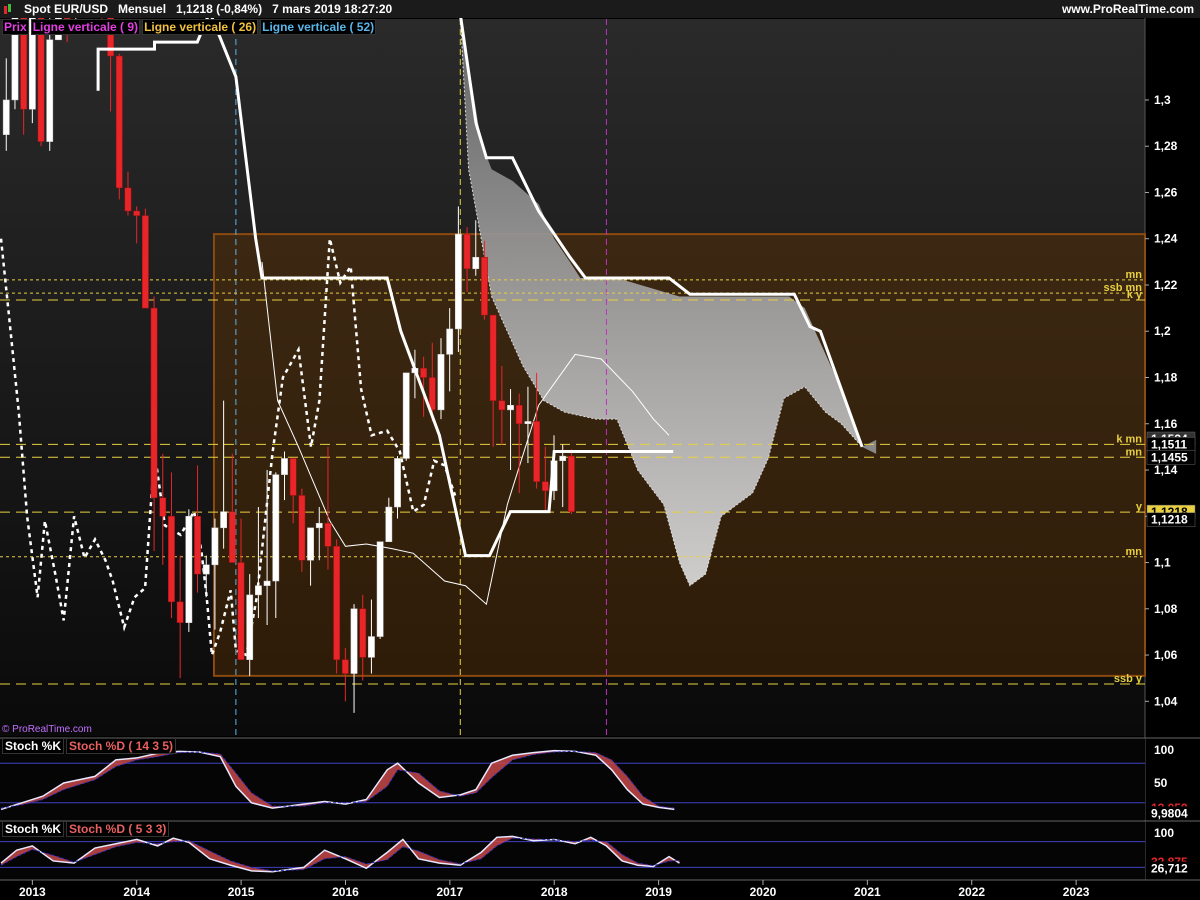  I want to click on stoch1-value-tag: 9,9804, so click(1169, 813).